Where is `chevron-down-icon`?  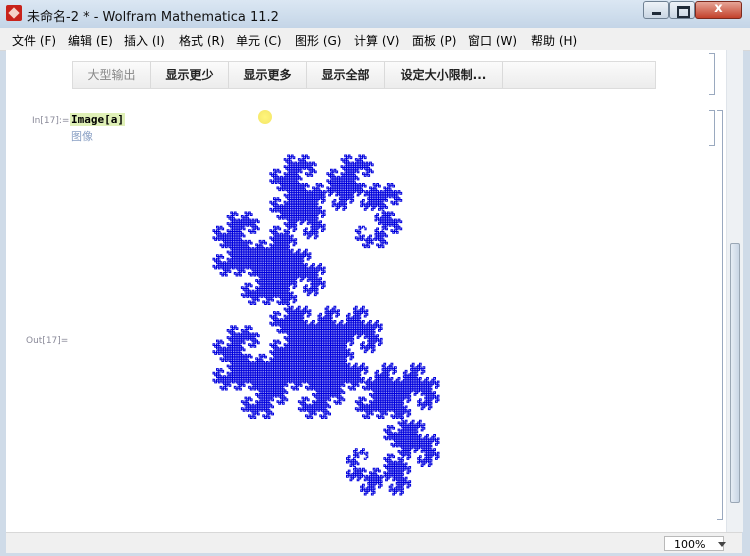 chevron-down-icon is located at coordinates (722, 544).